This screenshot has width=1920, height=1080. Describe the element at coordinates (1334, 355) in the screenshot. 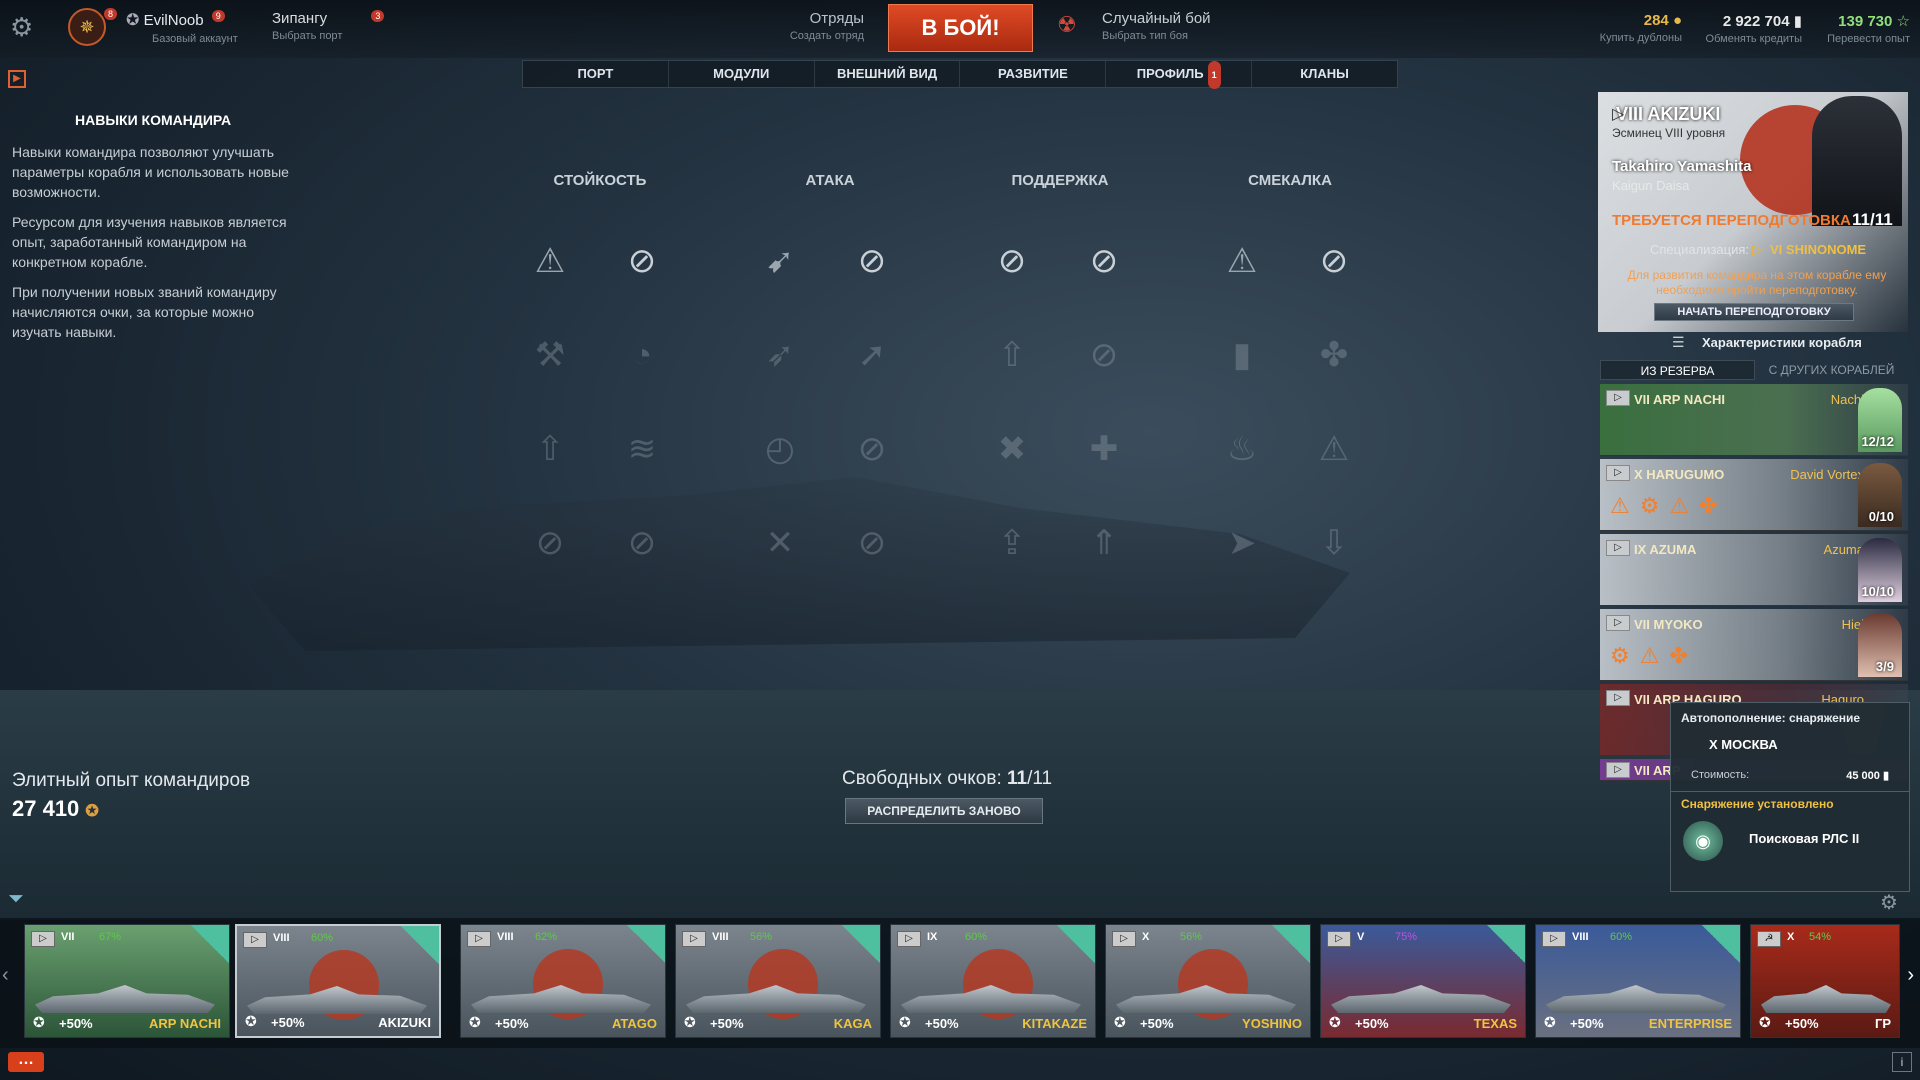

I see `skill-fan-icon: ✤` at that location.